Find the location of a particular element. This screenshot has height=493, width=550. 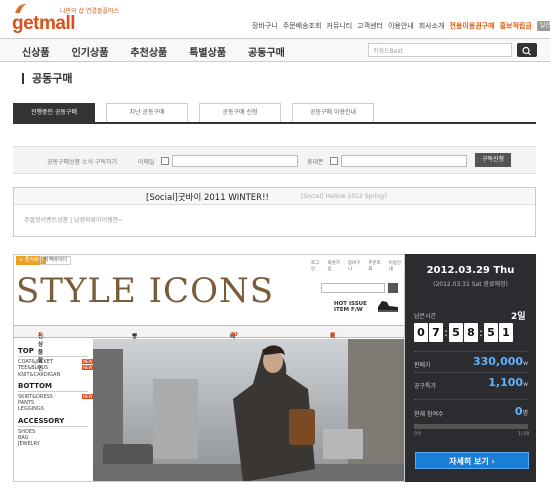

banner-search-input is located at coordinates (353, 288).